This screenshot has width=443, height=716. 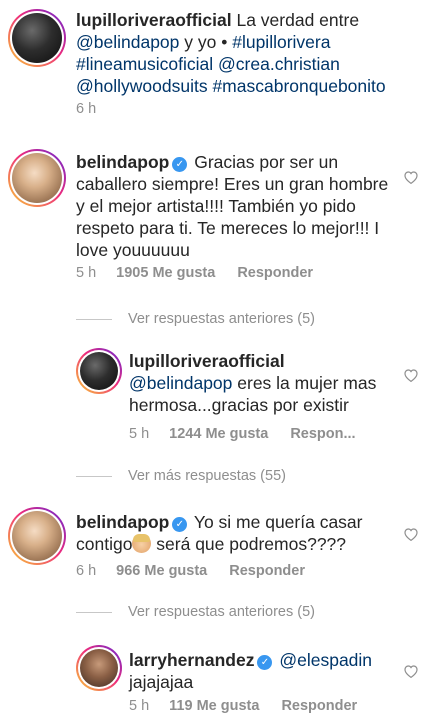 I want to click on comment-meta: 5 h 1905 Me gusta Responder, so click(x=194, y=273).